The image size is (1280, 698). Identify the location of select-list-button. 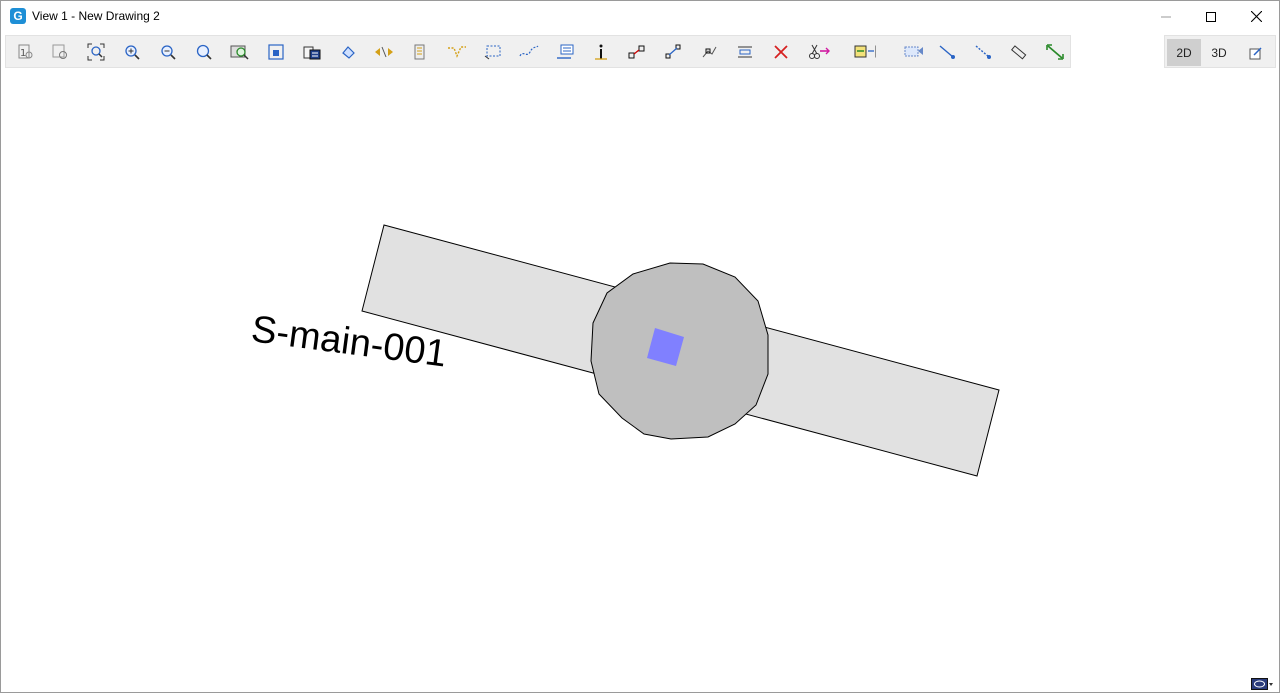
(565, 52).